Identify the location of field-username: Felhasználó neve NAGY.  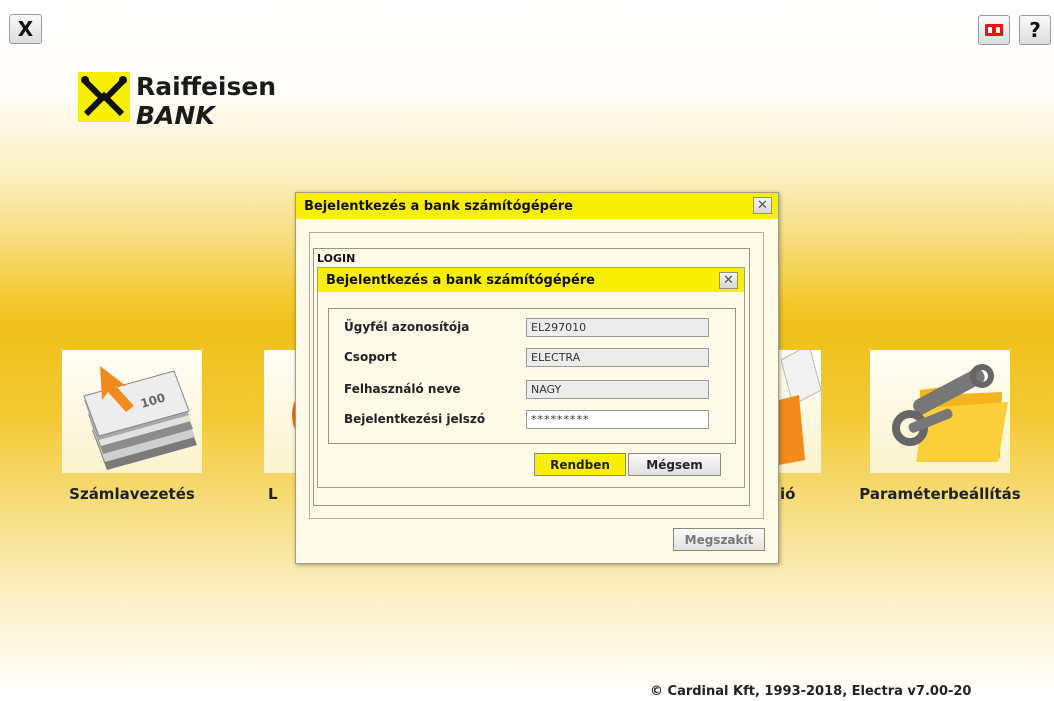
(534, 389).